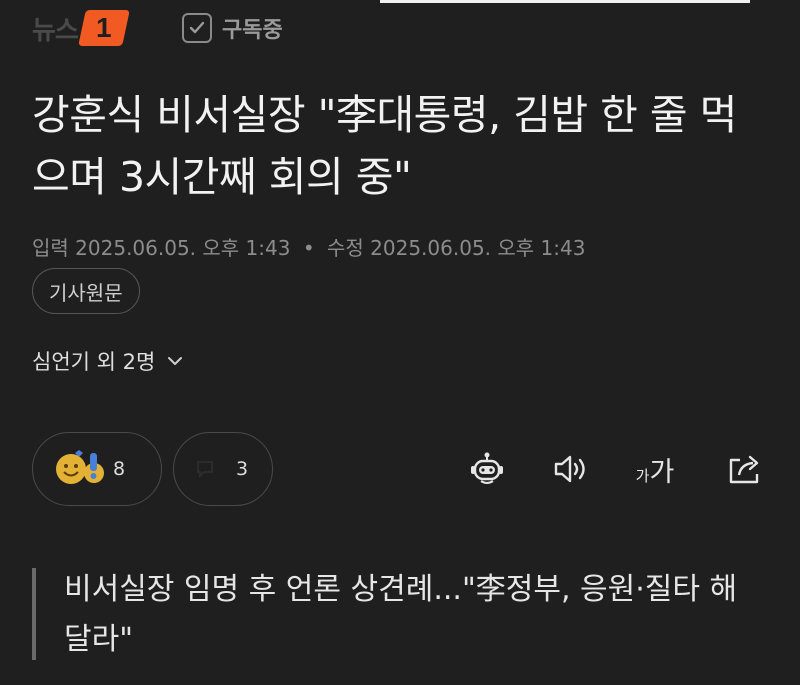  Describe the element at coordinates (197, 28) in the screenshot. I see `check-icon` at that location.